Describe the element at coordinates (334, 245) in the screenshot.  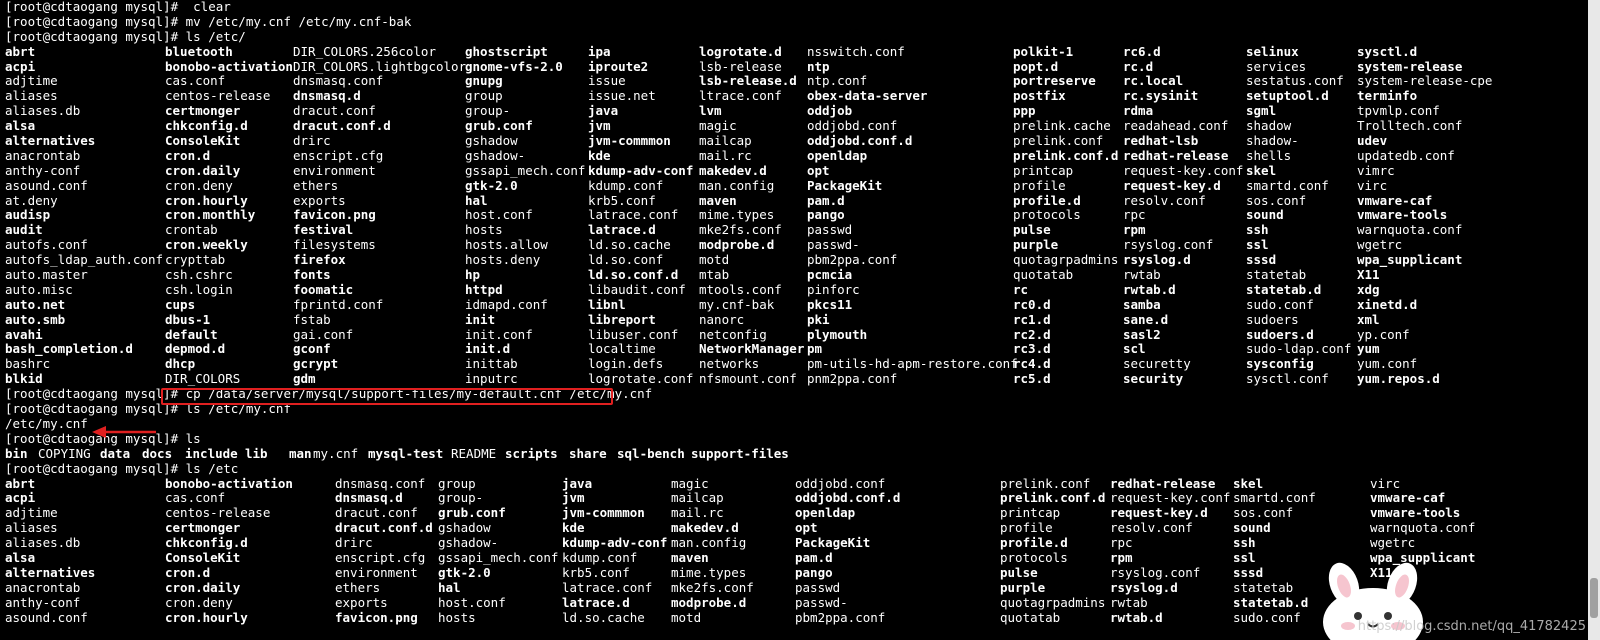
I see `file-entry: filesystems` at that location.